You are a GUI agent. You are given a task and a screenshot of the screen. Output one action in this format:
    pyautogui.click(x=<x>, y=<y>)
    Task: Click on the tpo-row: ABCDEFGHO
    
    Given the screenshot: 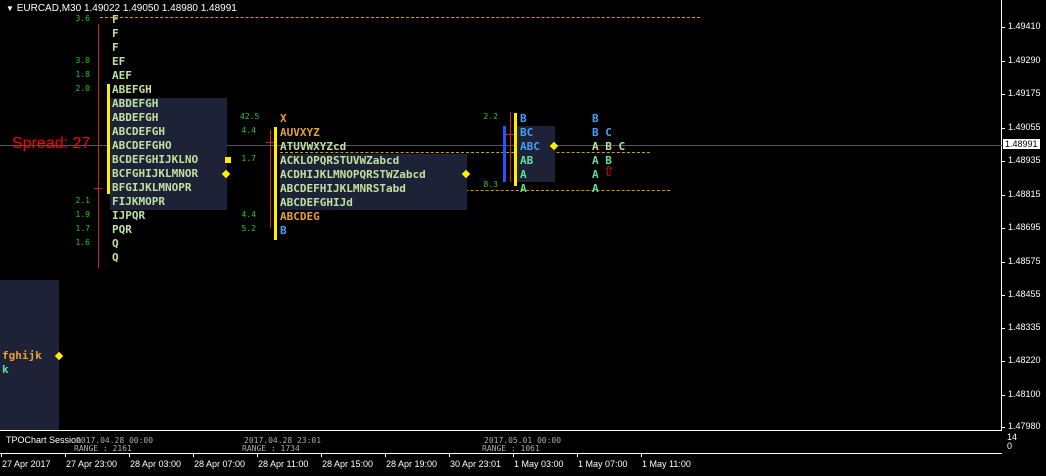 What is the action you would take?
    pyautogui.click(x=142, y=145)
    